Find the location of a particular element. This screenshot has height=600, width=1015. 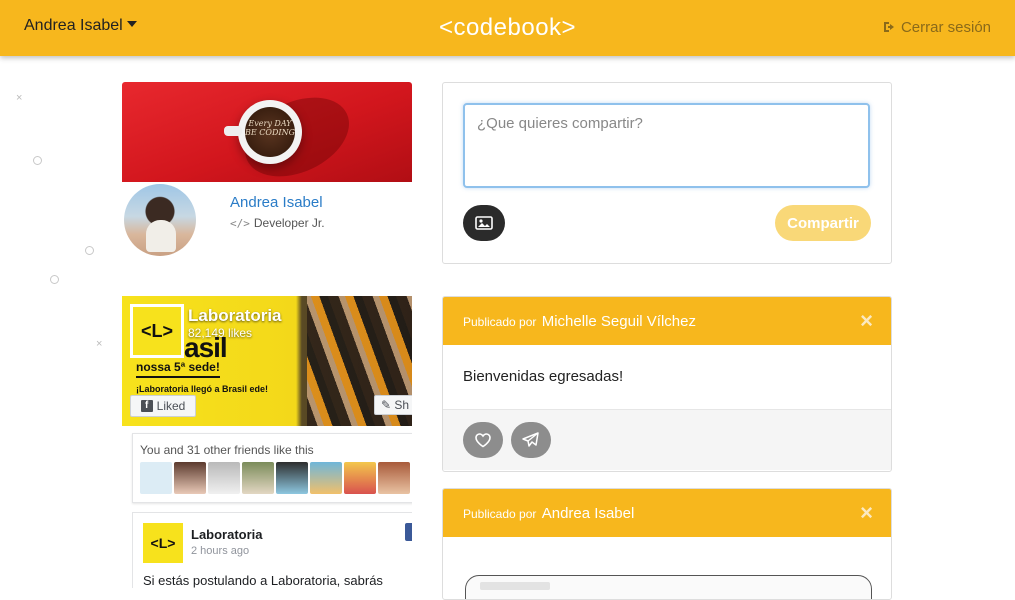

heart-icon is located at coordinates (483, 440).